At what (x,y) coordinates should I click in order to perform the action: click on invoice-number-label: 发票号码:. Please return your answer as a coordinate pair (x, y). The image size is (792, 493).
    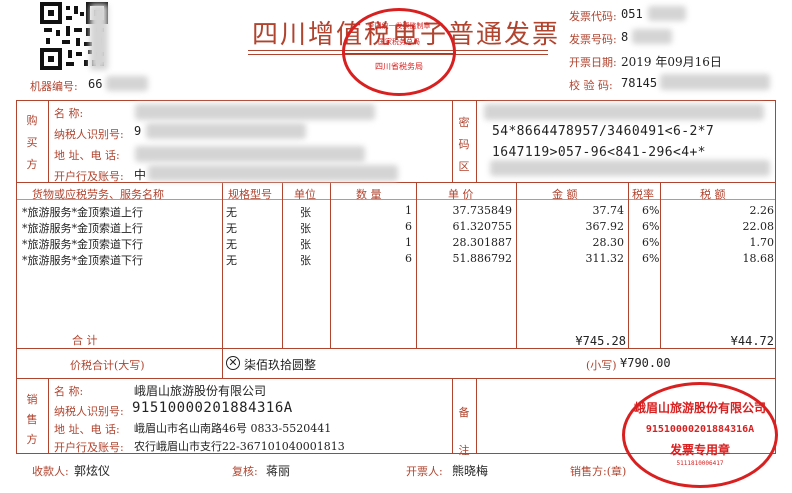
    Looking at the image, I should click on (593, 39).